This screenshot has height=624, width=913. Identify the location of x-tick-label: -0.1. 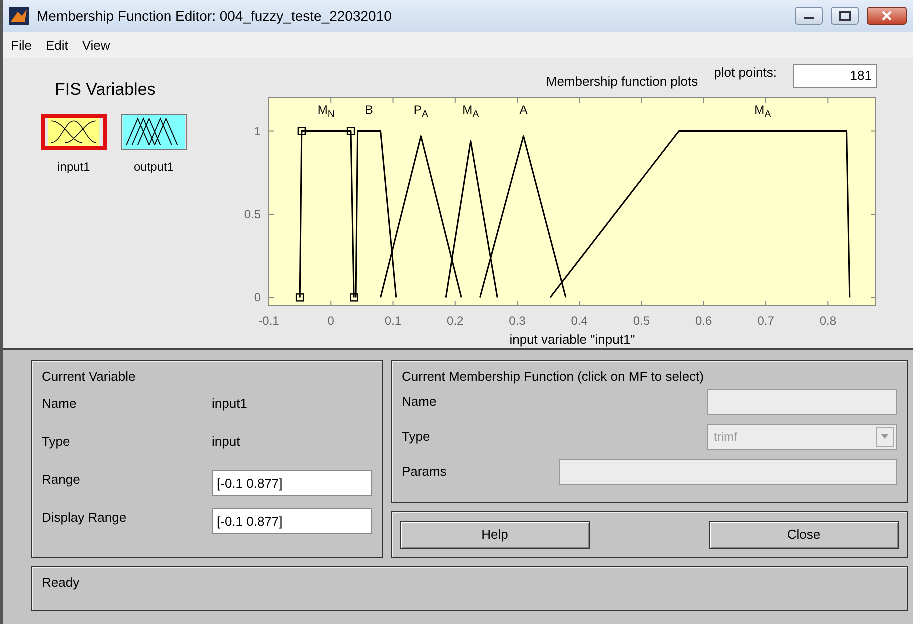
(269, 321).